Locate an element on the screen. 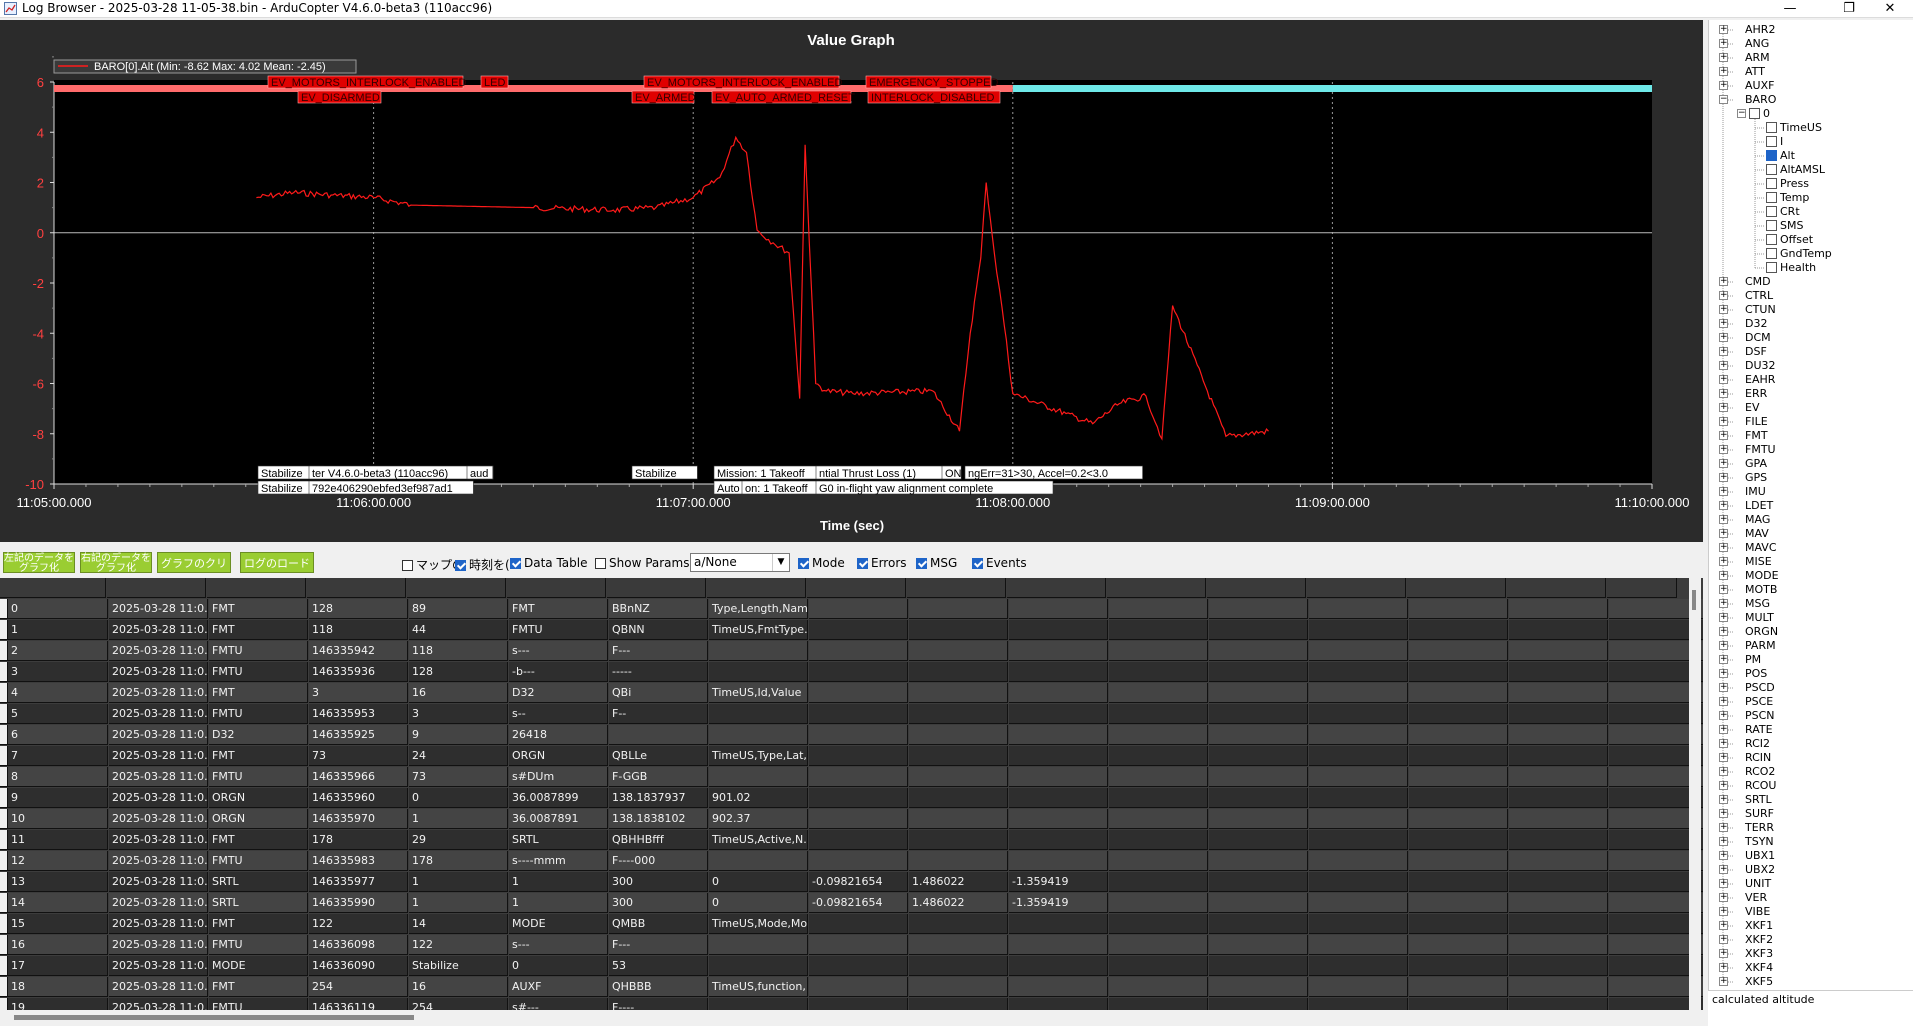 The image size is (1913, 1026). tree-node-rate: RATE is located at coordinates (1759, 730).